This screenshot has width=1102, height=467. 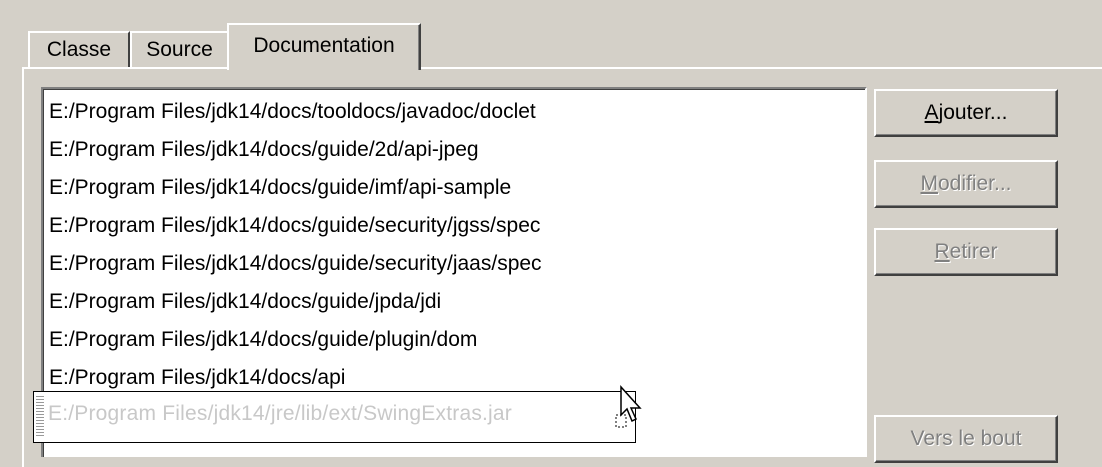 I want to click on add-button-mnemonic: A, so click(x=931, y=112).